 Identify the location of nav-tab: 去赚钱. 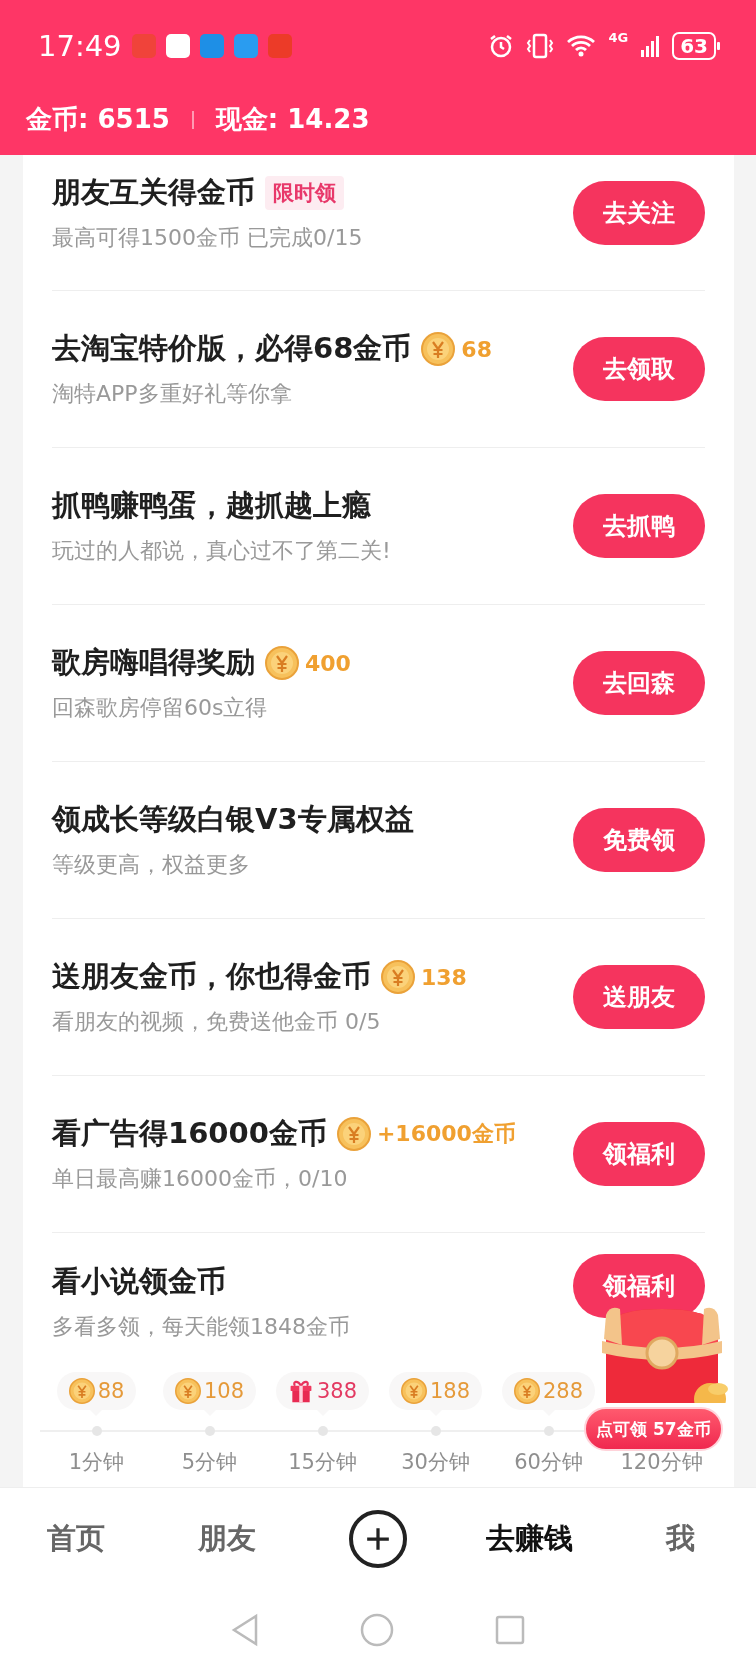
(529, 1538).